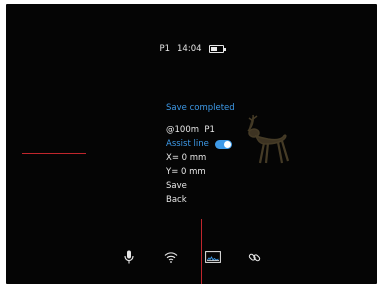 The height and width of the screenshot is (288, 383). What do you see at coordinates (187, 144) in the screenshot?
I see `assist-line-label: Assist line` at bounding box center [187, 144].